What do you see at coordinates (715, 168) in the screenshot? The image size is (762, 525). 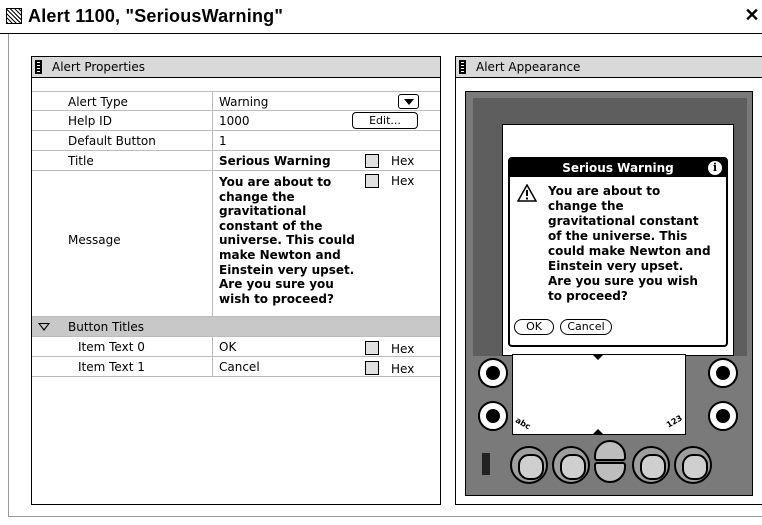 I see `info-icon: i` at bounding box center [715, 168].